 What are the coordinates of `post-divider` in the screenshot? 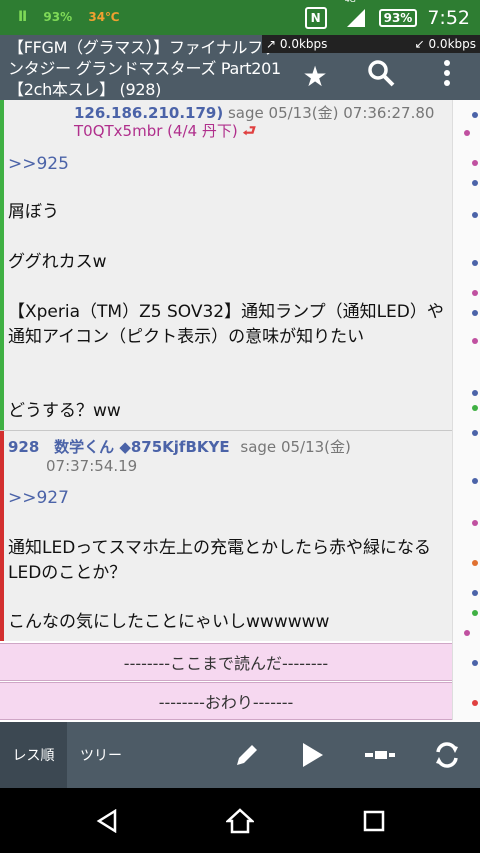 It's located at (226, 430).